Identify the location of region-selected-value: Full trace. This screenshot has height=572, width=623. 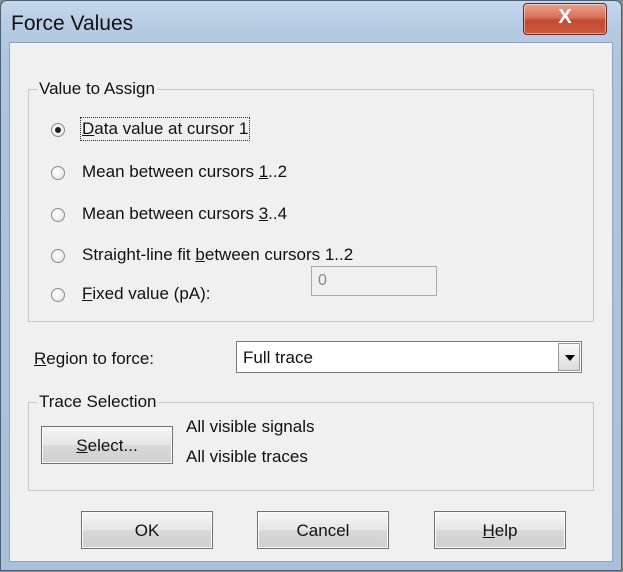
(278, 357).